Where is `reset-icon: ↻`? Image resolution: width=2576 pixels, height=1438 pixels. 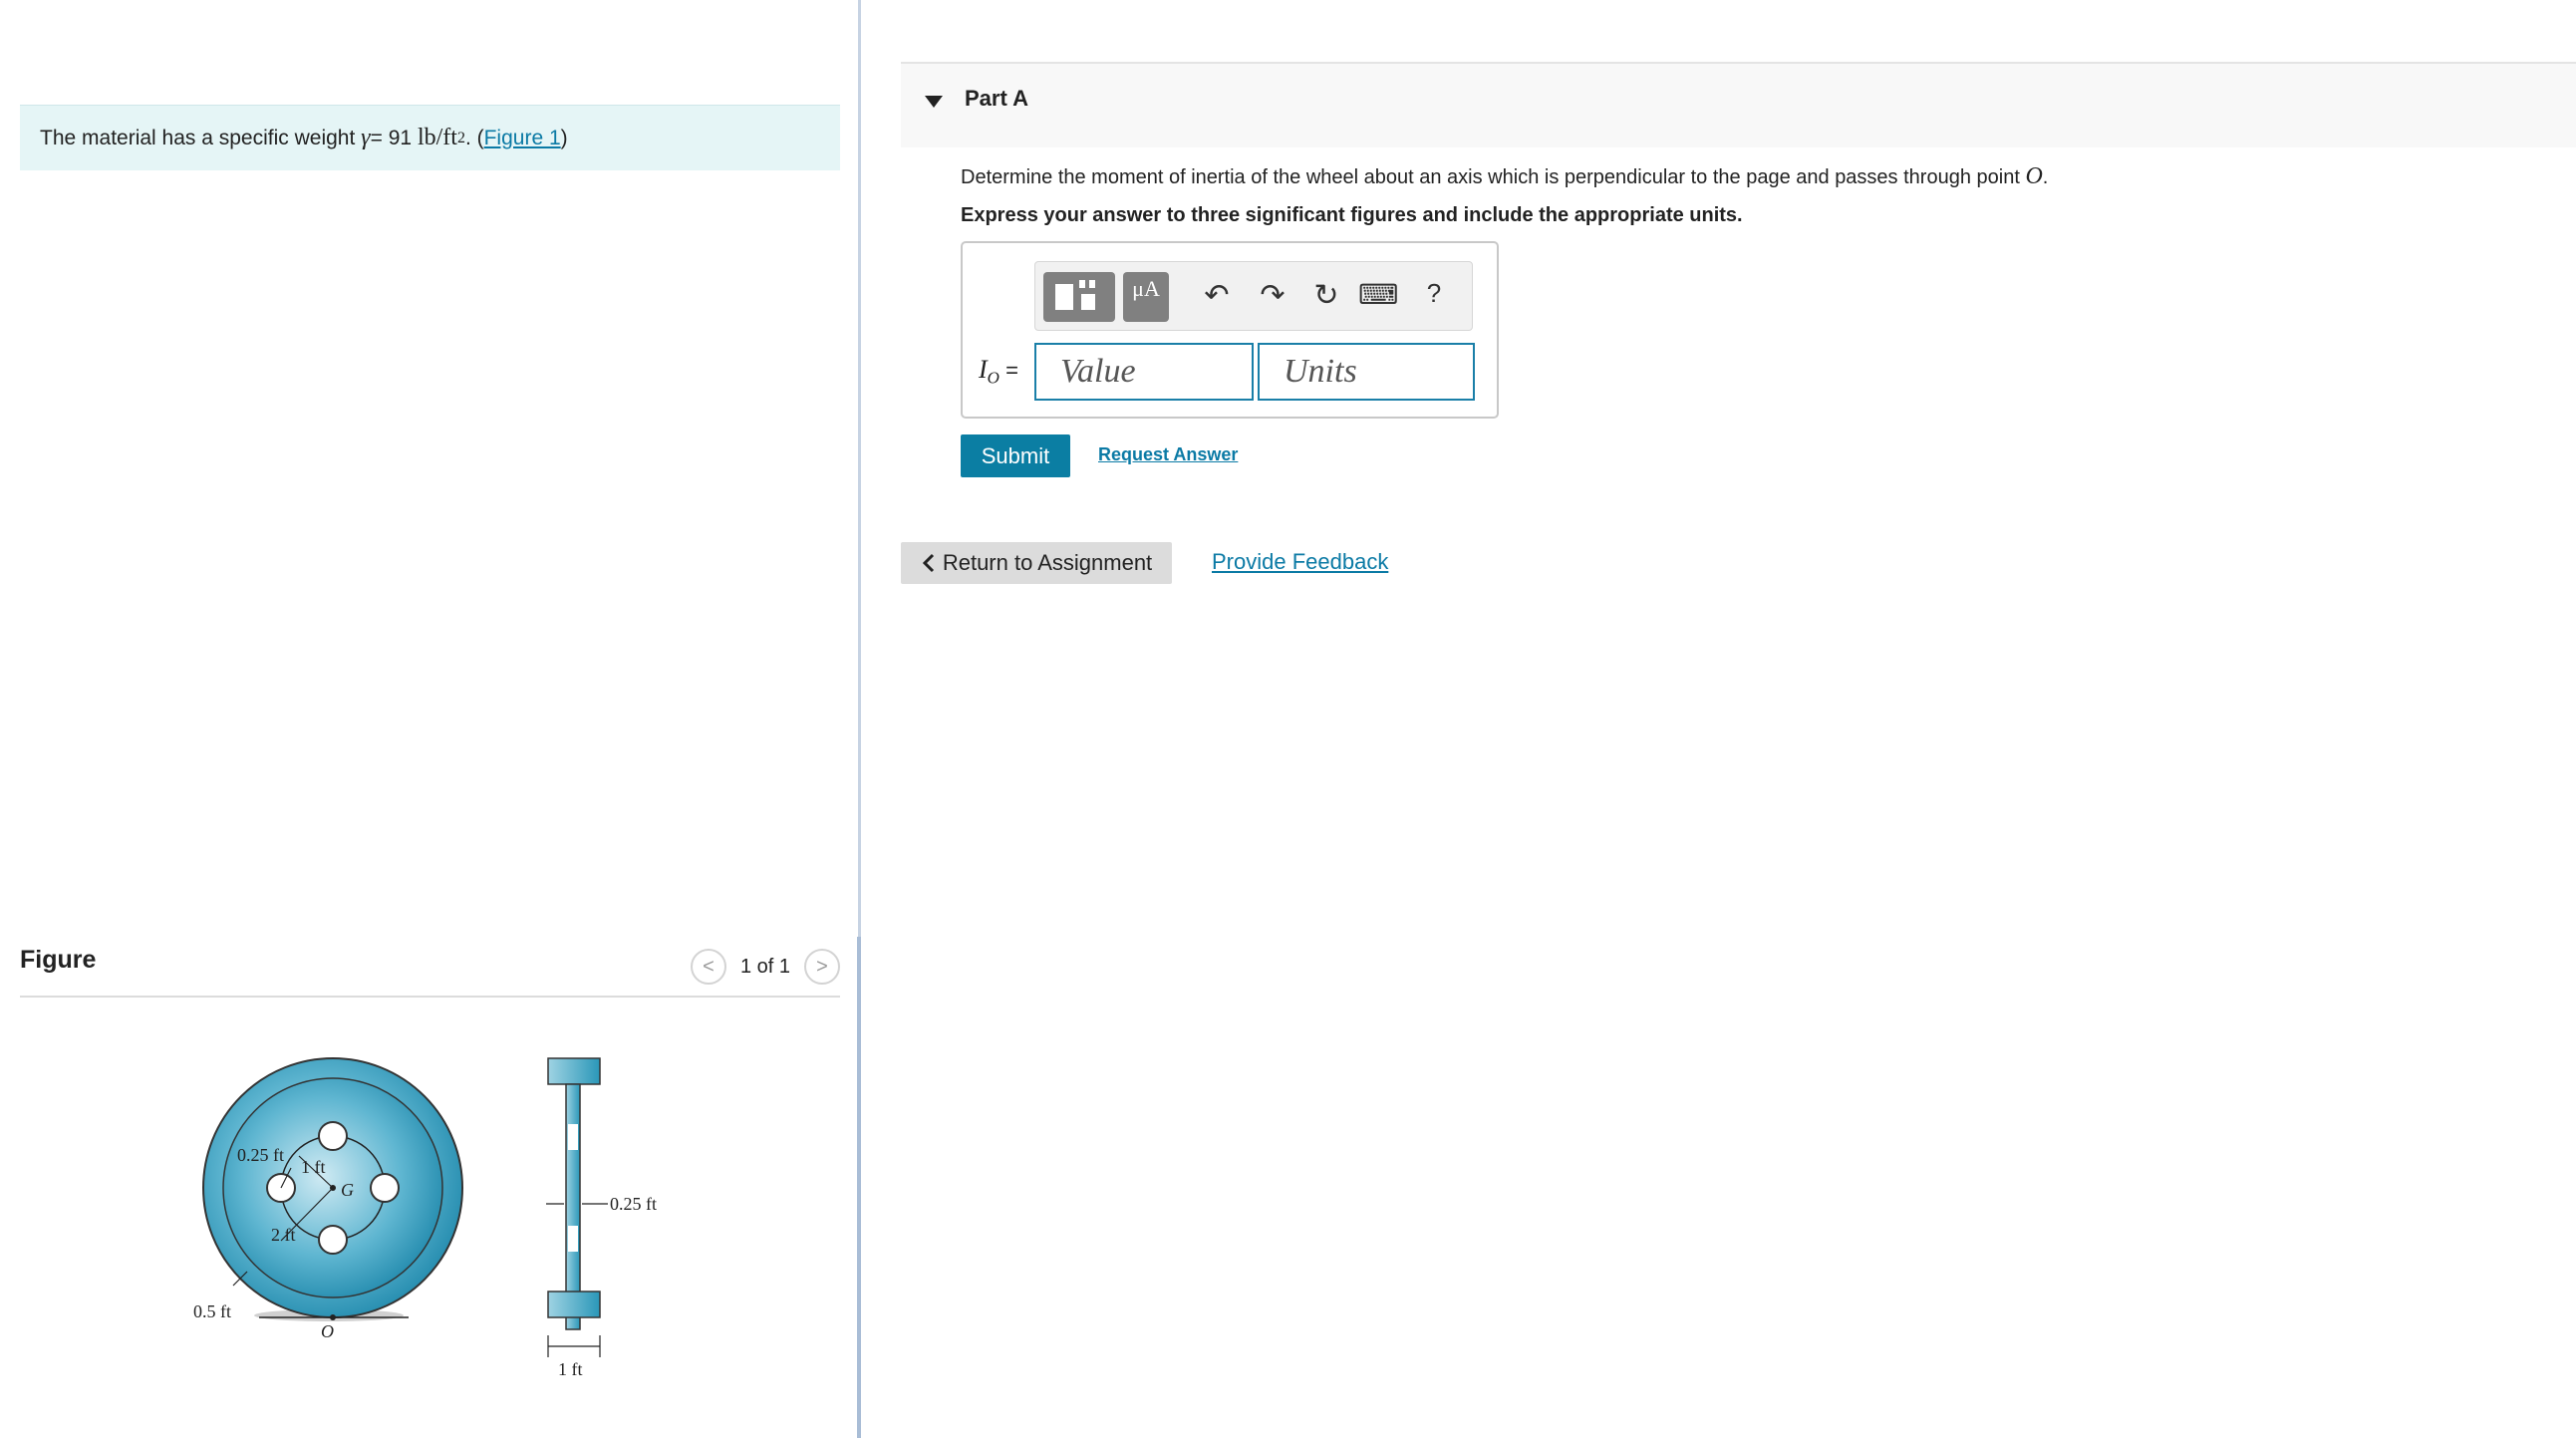
reset-icon: ↻ is located at coordinates (1326, 295).